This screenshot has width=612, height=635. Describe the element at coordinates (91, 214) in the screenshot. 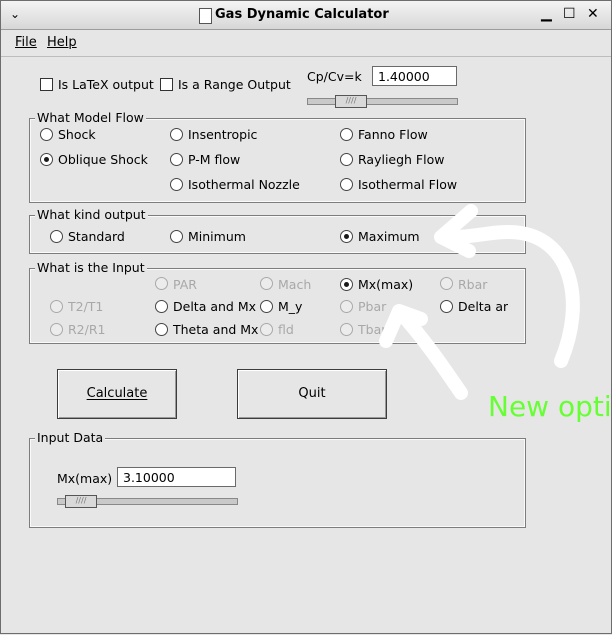

I see `output-kind-title: What kind output` at that location.